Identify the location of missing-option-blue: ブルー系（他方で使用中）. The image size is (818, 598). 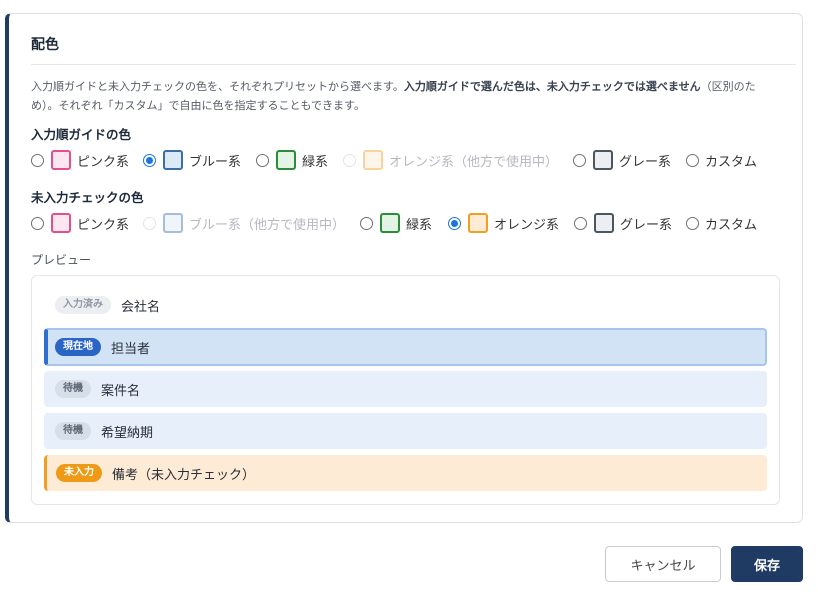
(244, 223).